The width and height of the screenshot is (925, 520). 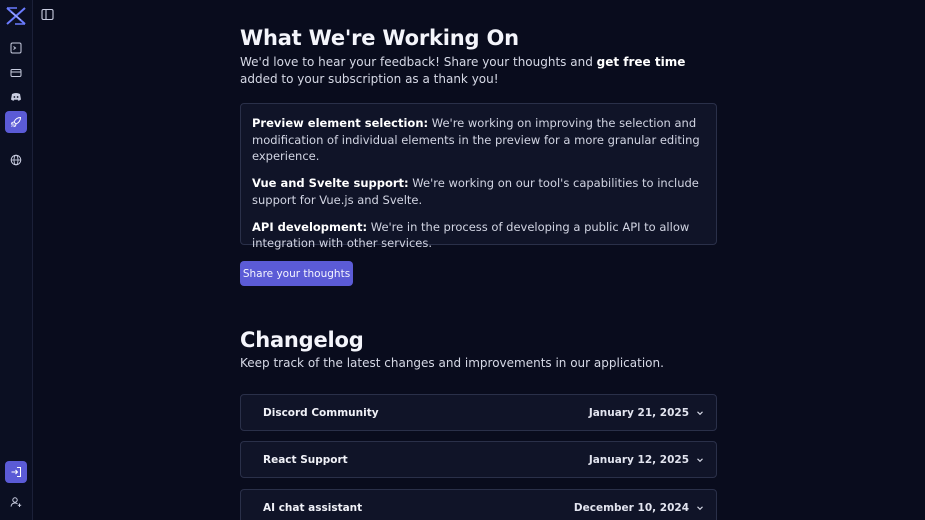 I want to click on share-thoughts-button: Share your thoughts, so click(x=296, y=273).